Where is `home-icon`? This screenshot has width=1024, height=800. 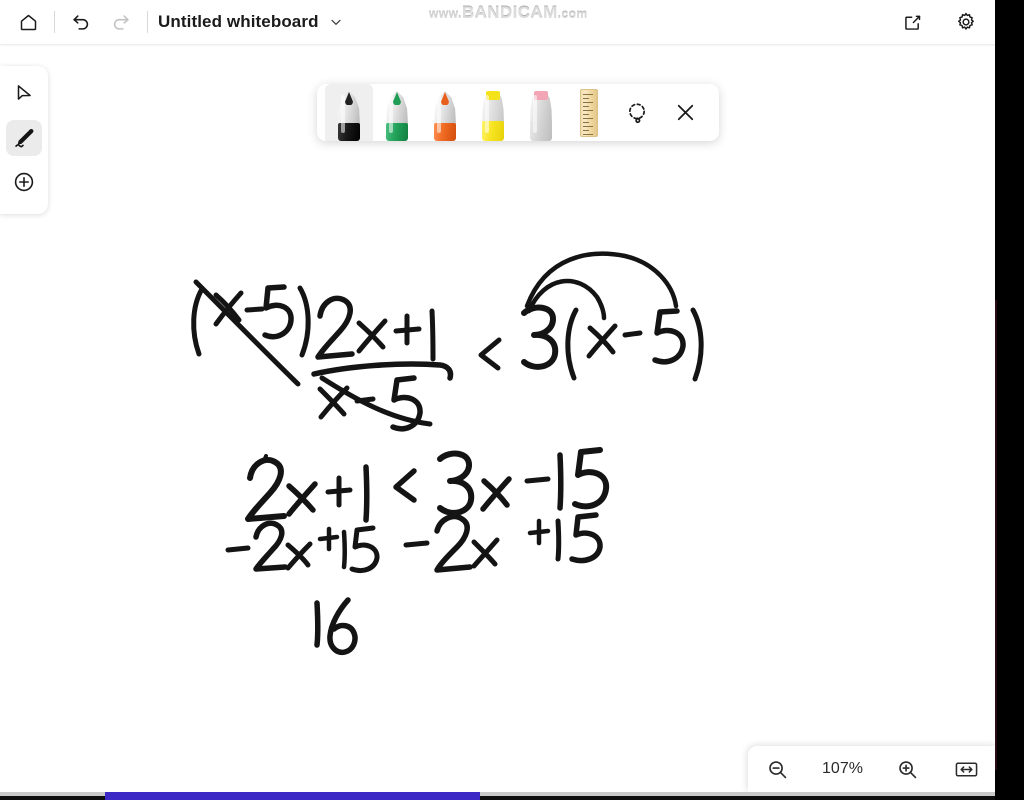
home-icon is located at coordinates (28, 22).